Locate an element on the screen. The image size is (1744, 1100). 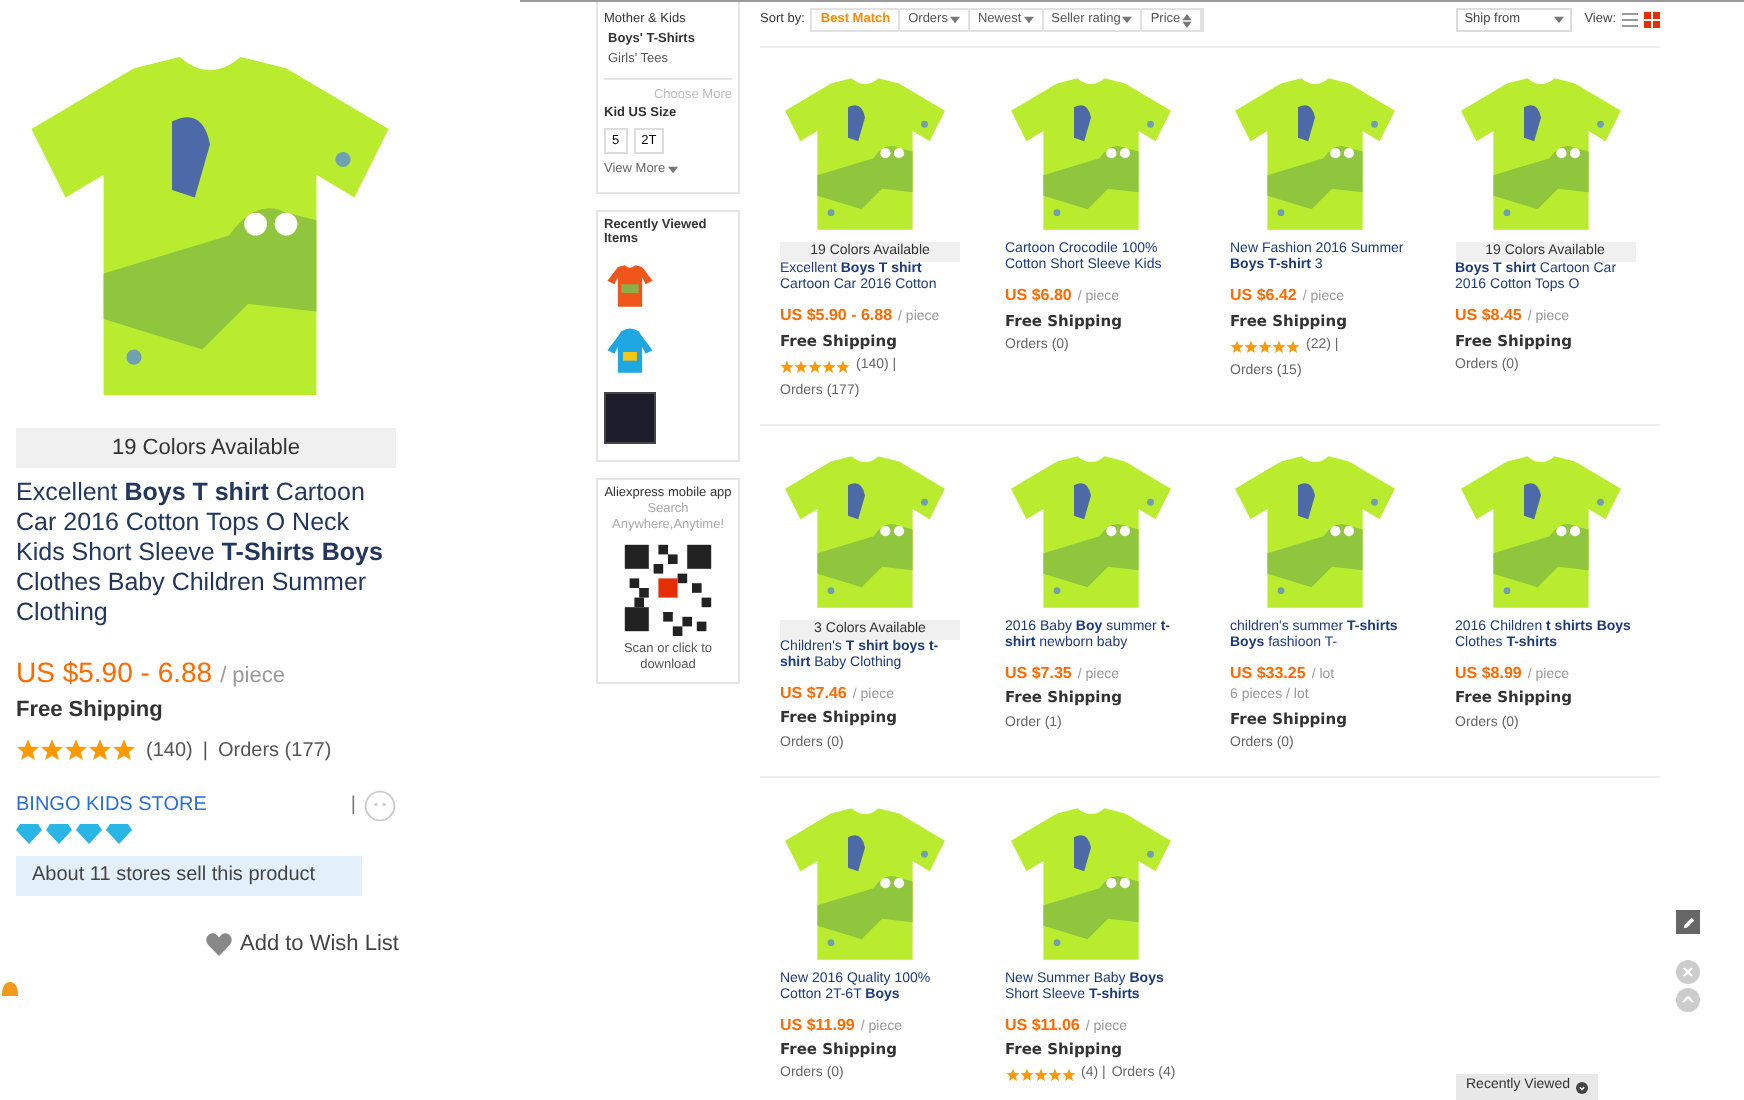
free-shipping-label: Free Shipping is located at coordinates (90, 711).